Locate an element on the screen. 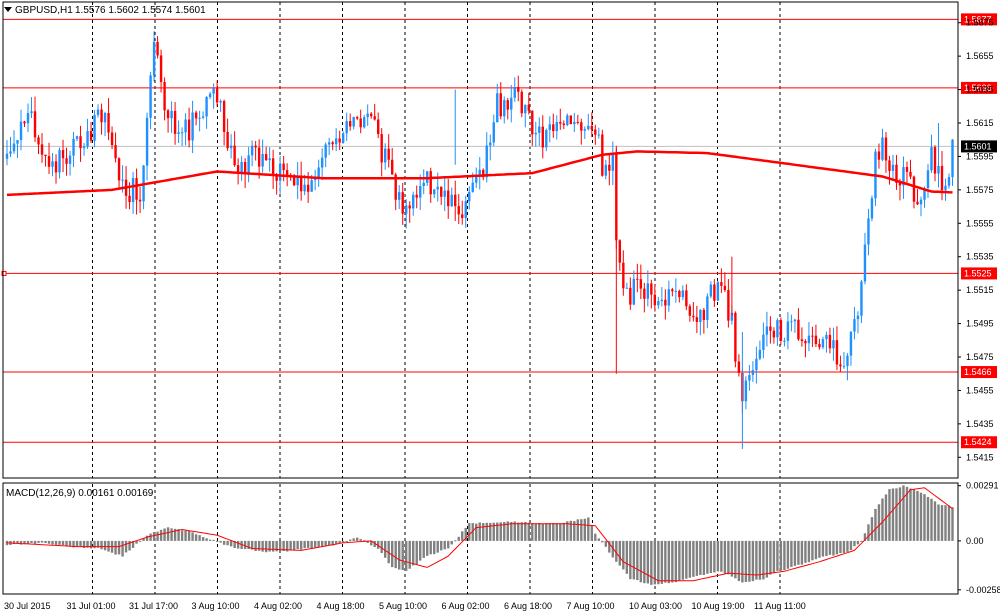 This screenshot has width=1000, height=615. x-tick-label: 6 Aug 18:00 is located at coordinates (528, 606).